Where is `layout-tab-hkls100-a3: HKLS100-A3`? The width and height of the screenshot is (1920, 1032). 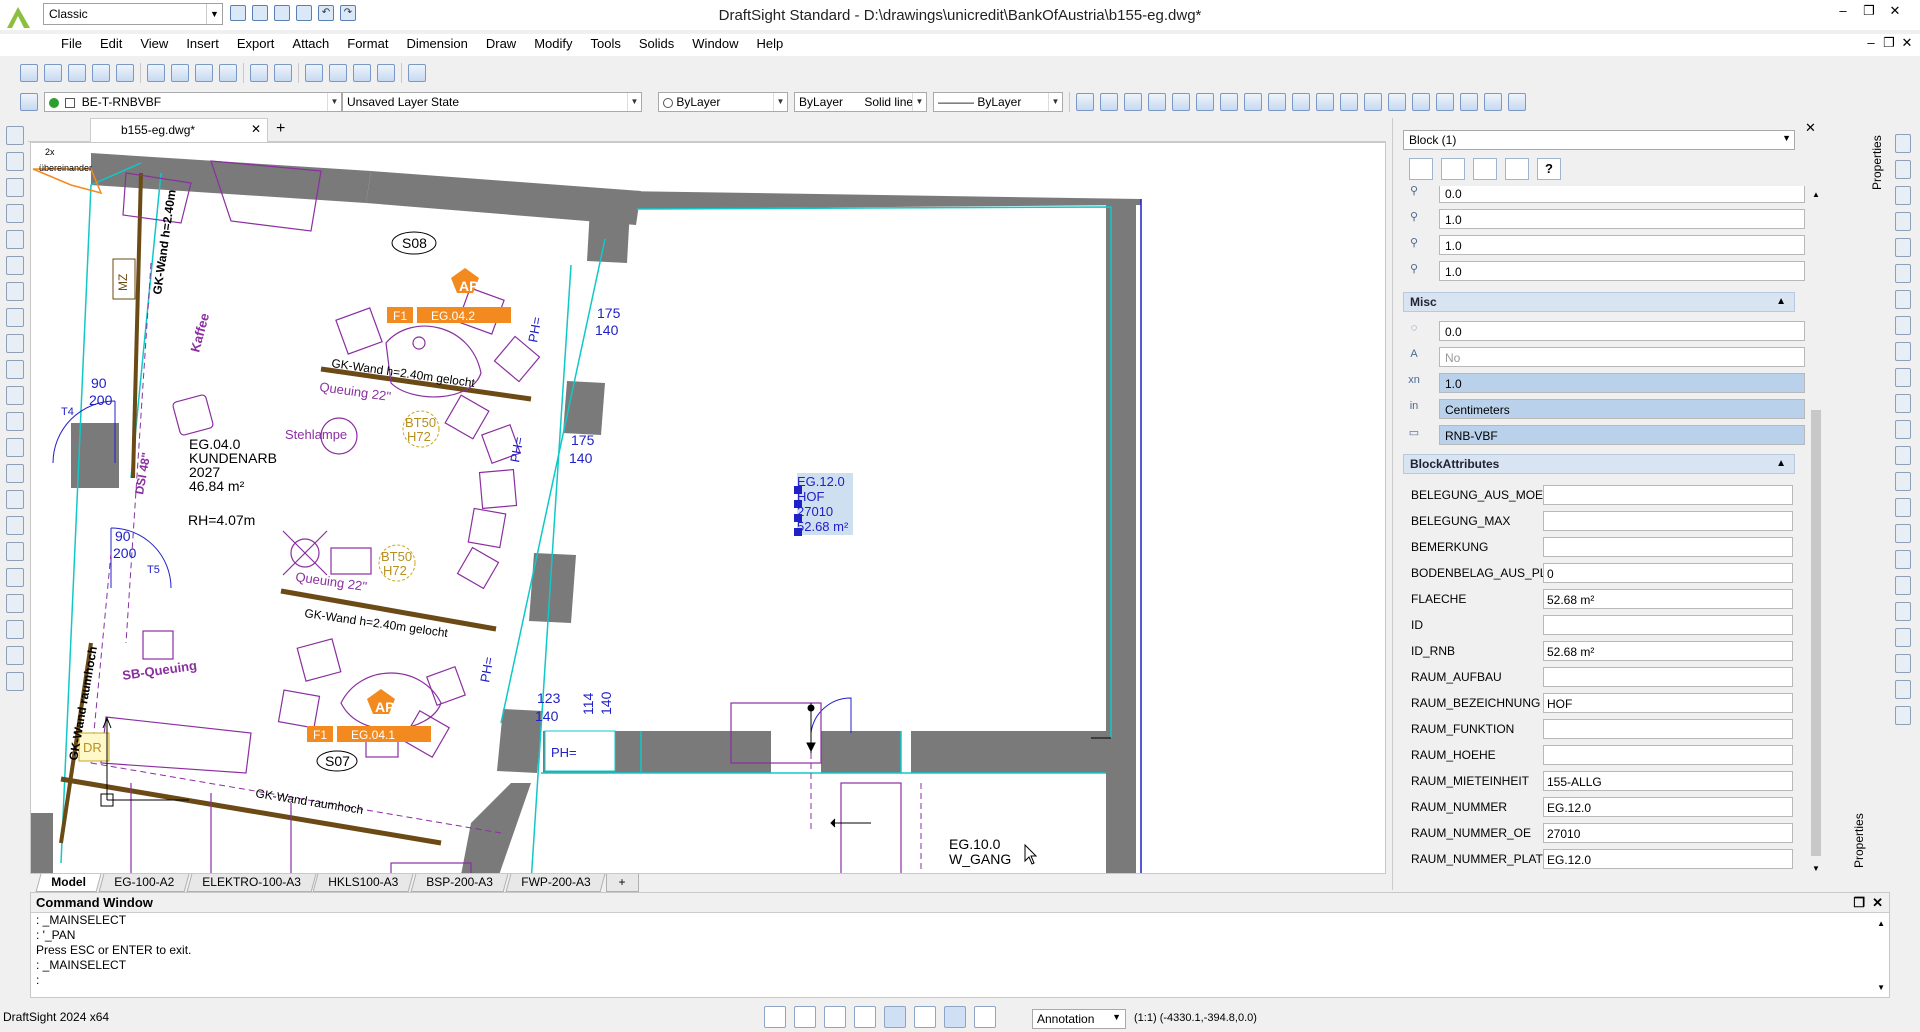 layout-tab-hkls100-a3: HKLS100-A3 is located at coordinates (363, 883).